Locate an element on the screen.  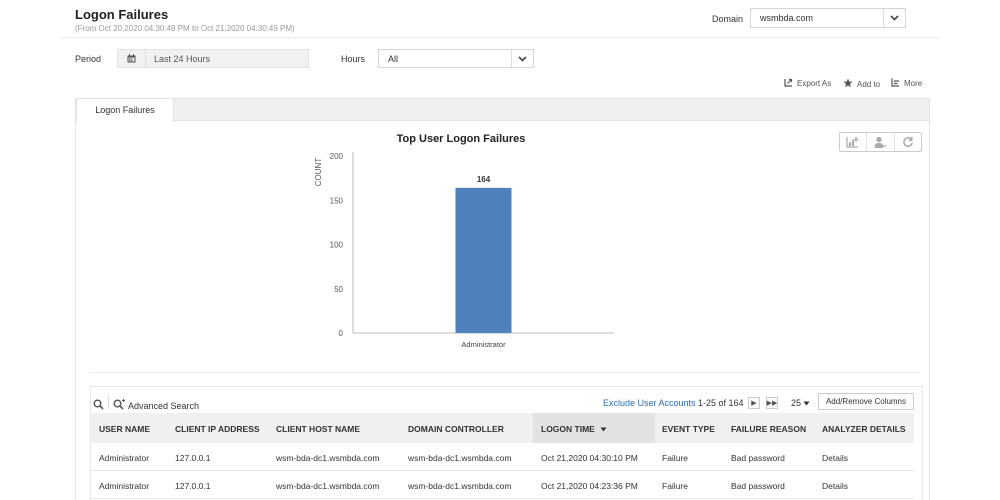
column-header-failure-reason: FAILURE REASON is located at coordinates (768, 429).